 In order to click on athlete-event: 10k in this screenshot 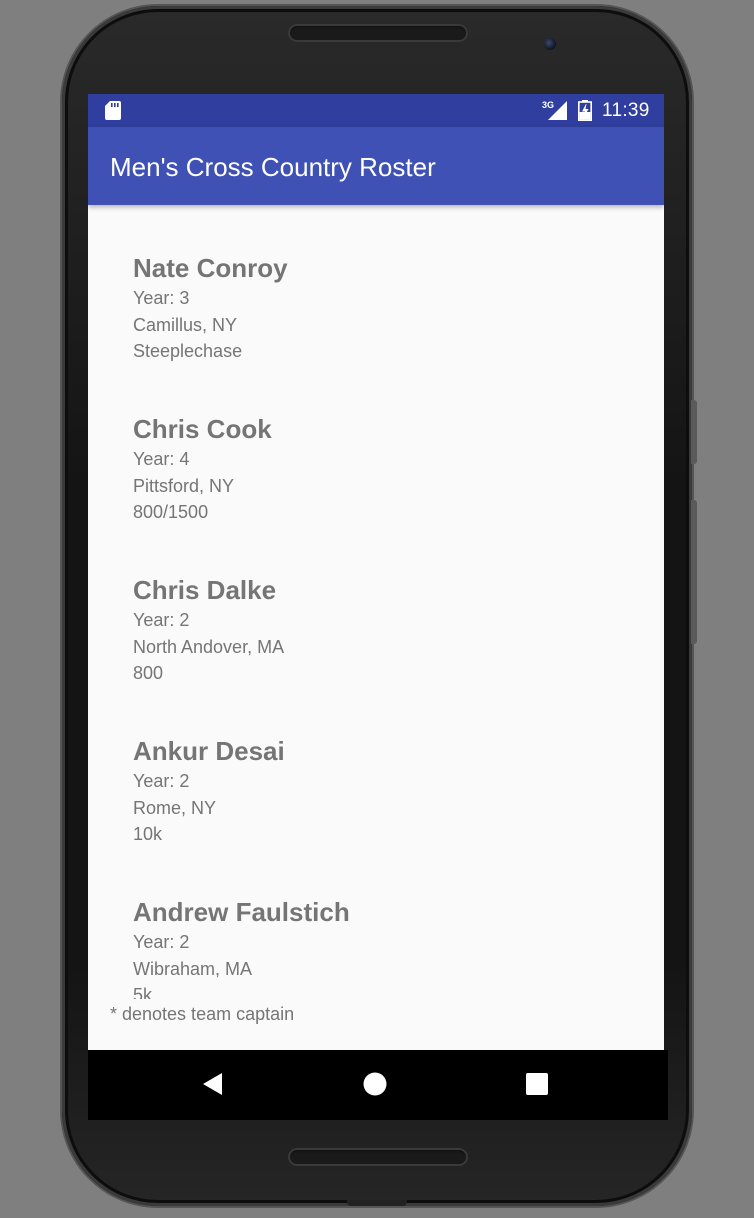, I will do `click(148, 834)`.